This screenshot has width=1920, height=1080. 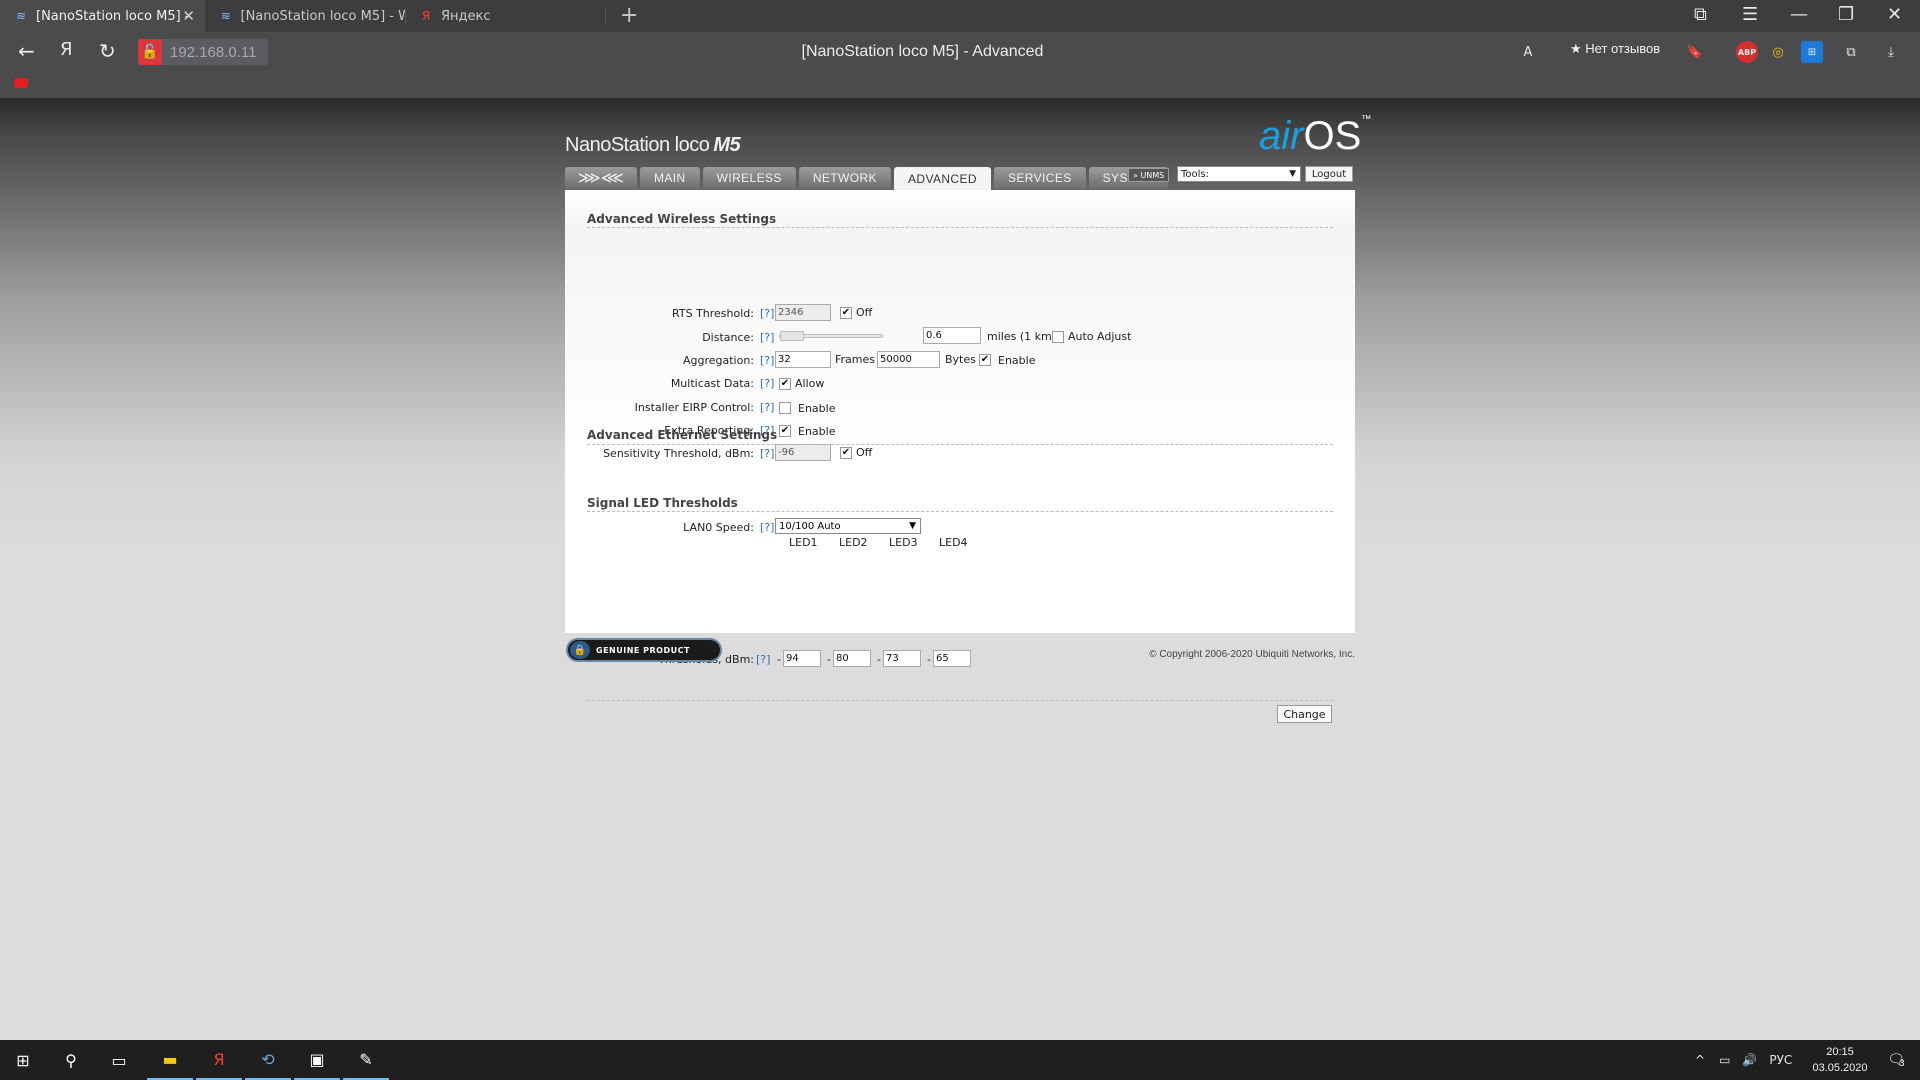 What do you see at coordinates (767, 360) in the screenshot?
I see `aggregation-help-link: [?]` at bounding box center [767, 360].